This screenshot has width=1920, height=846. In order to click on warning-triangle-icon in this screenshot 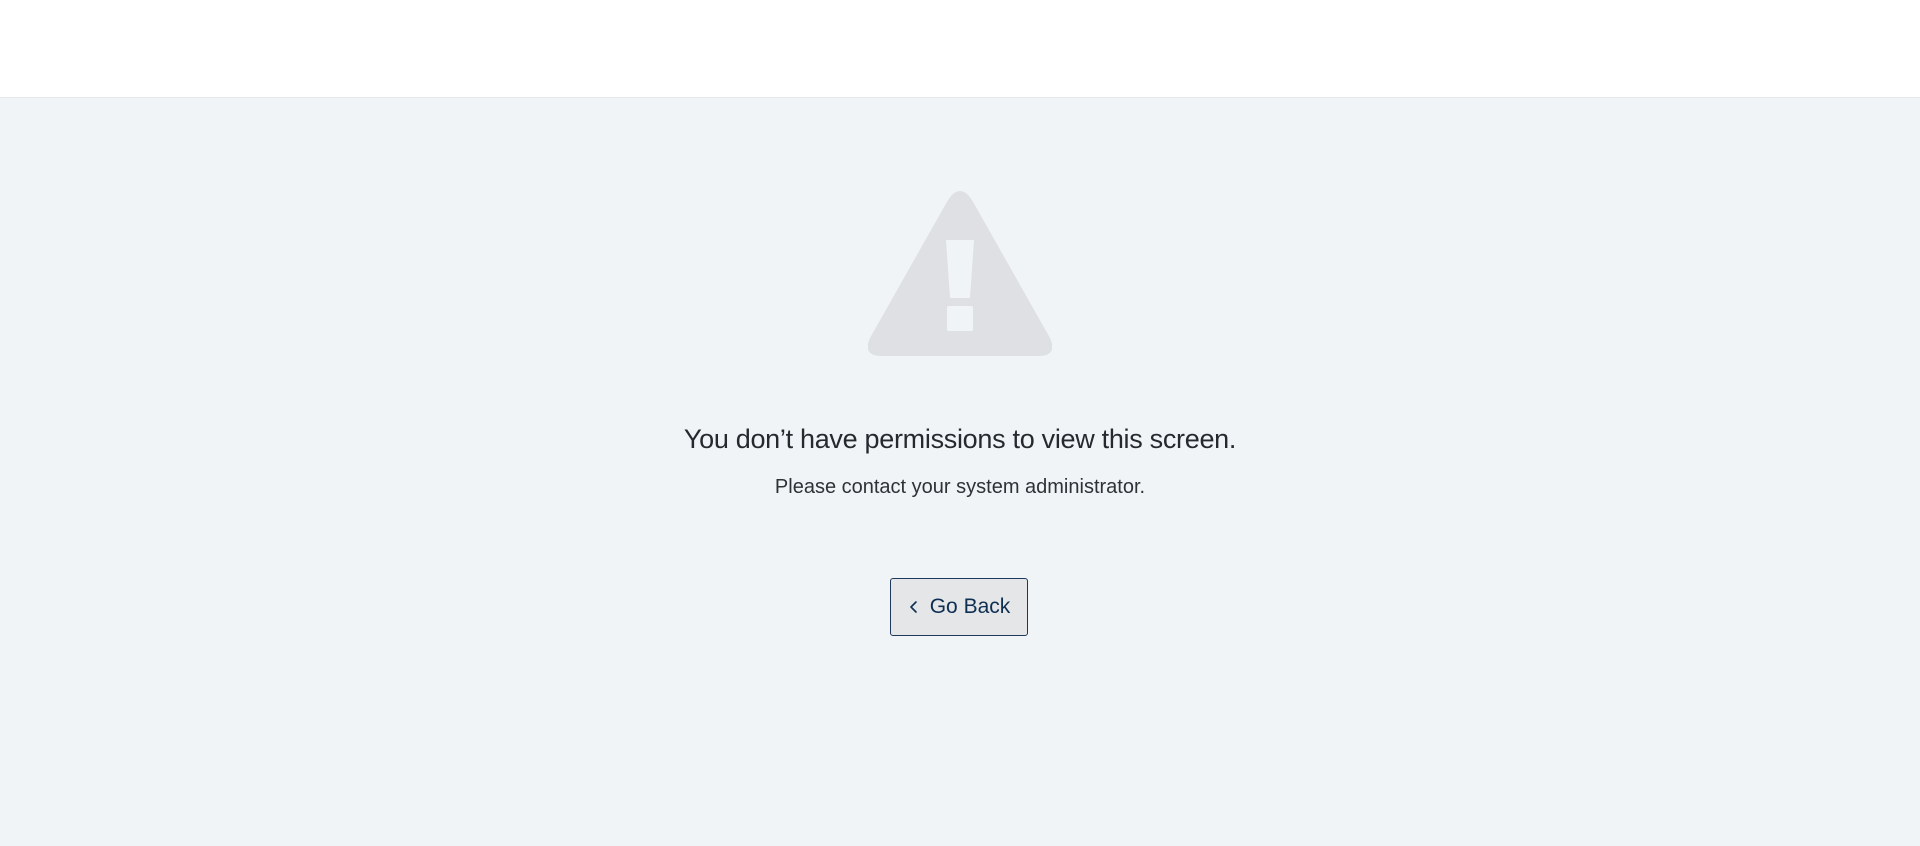, I will do `click(960, 273)`.